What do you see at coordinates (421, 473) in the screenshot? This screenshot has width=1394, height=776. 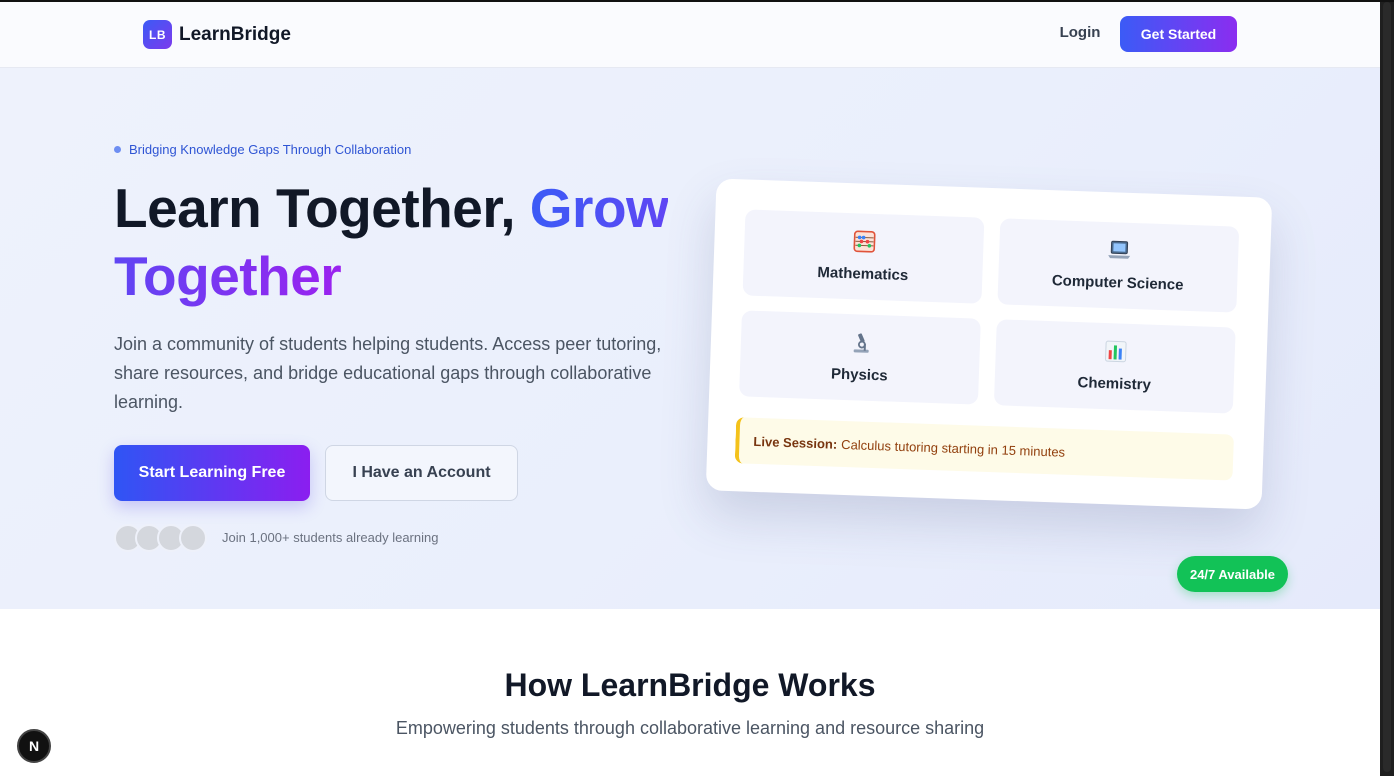 I see `have-account-button: I Have an Account` at bounding box center [421, 473].